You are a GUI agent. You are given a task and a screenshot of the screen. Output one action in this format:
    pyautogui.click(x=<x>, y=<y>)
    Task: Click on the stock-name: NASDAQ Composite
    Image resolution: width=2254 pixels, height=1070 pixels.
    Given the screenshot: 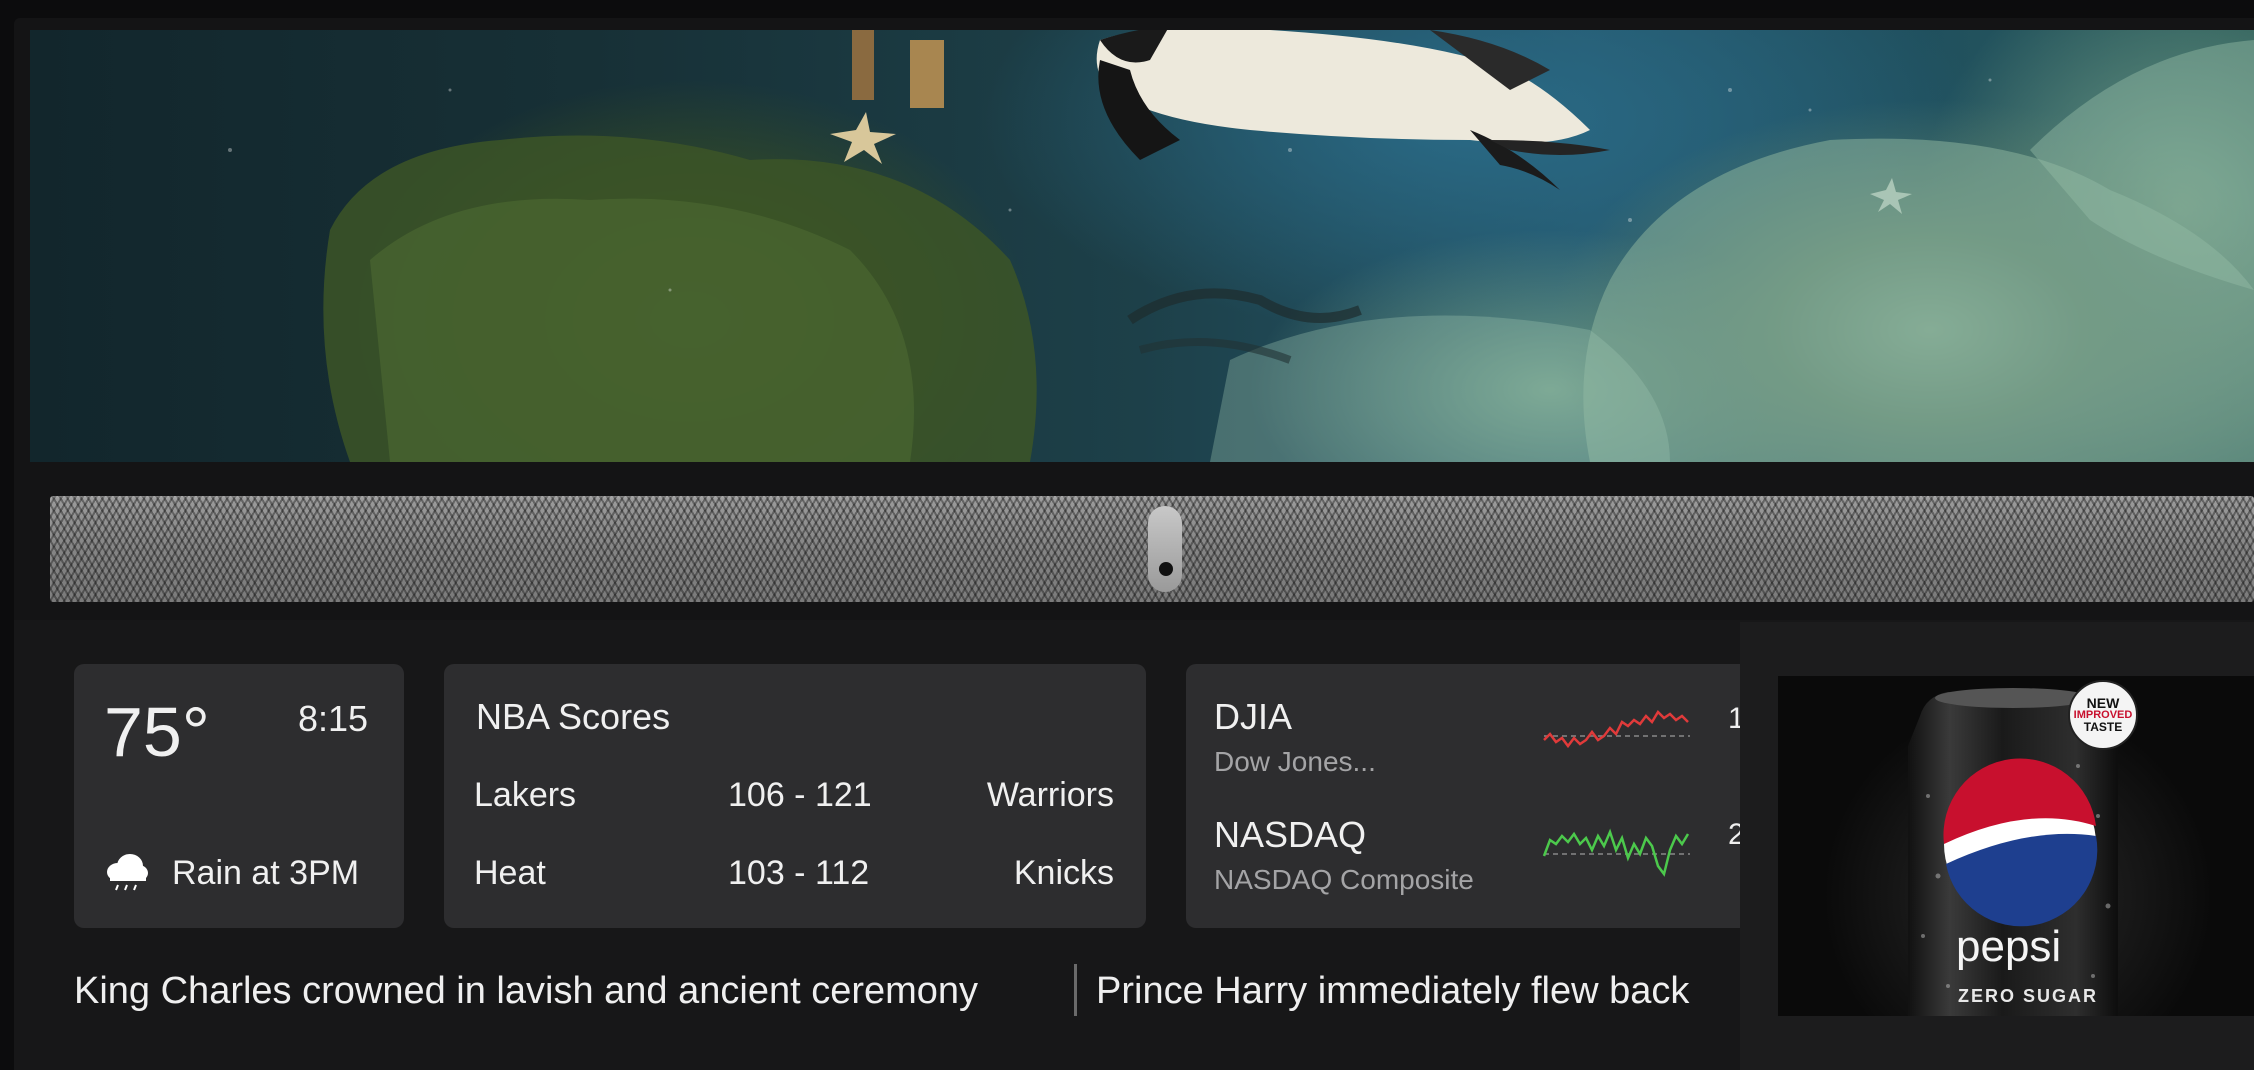 What is the action you would take?
    pyautogui.click(x=1344, y=879)
    